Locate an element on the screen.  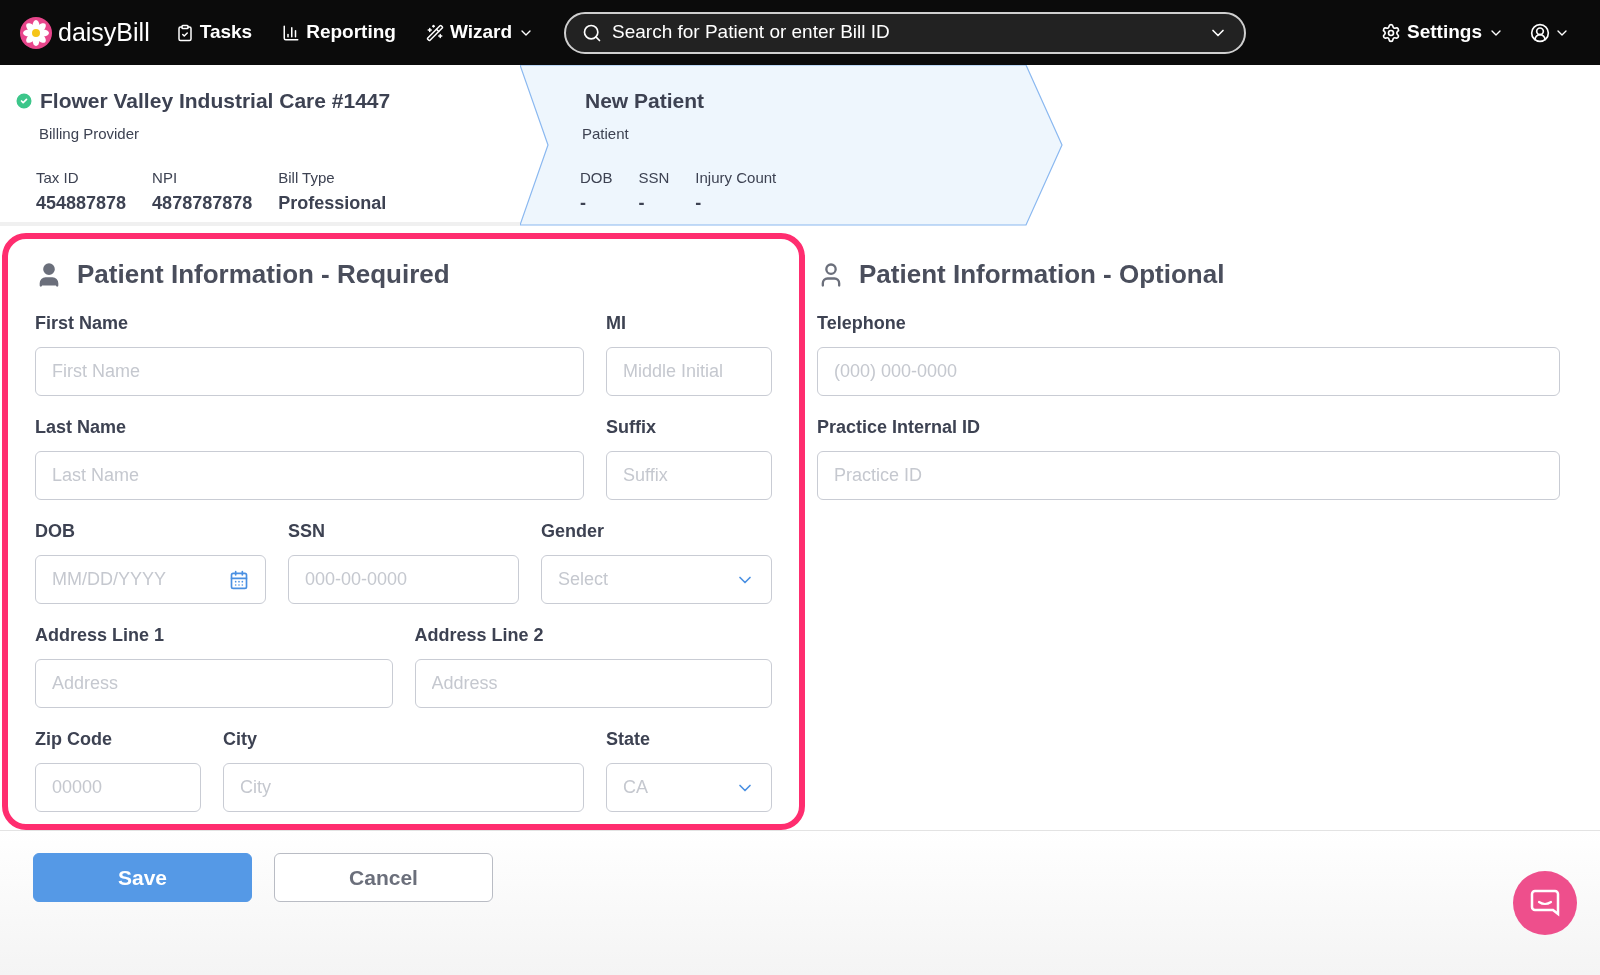
search-icon is located at coordinates (592, 32).